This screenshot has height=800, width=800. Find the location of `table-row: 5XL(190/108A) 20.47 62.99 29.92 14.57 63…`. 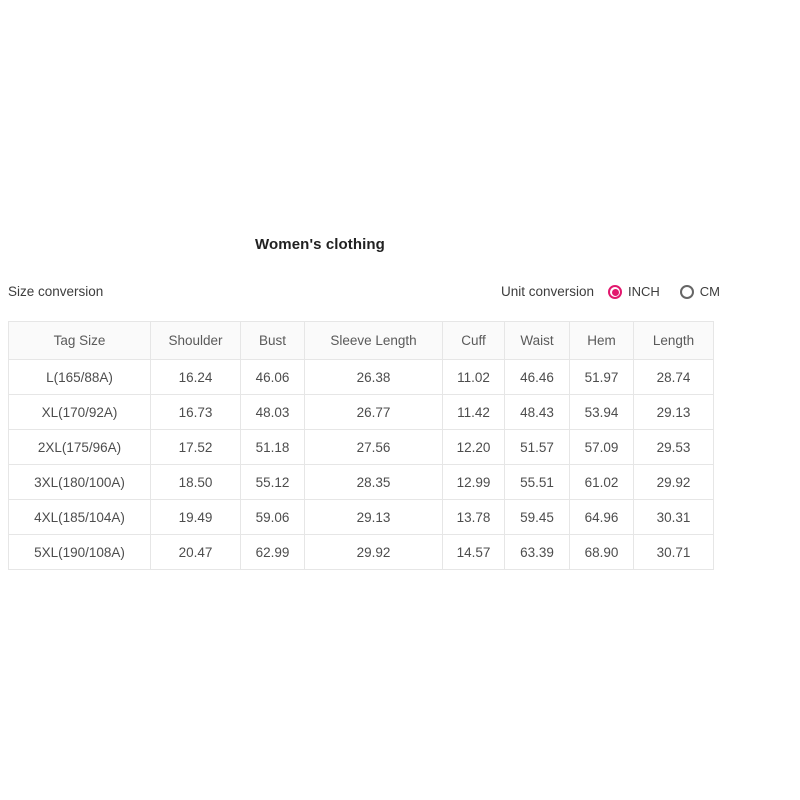

table-row: 5XL(190/108A) 20.47 62.99 29.92 14.57 63… is located at coordinates (361, 552).